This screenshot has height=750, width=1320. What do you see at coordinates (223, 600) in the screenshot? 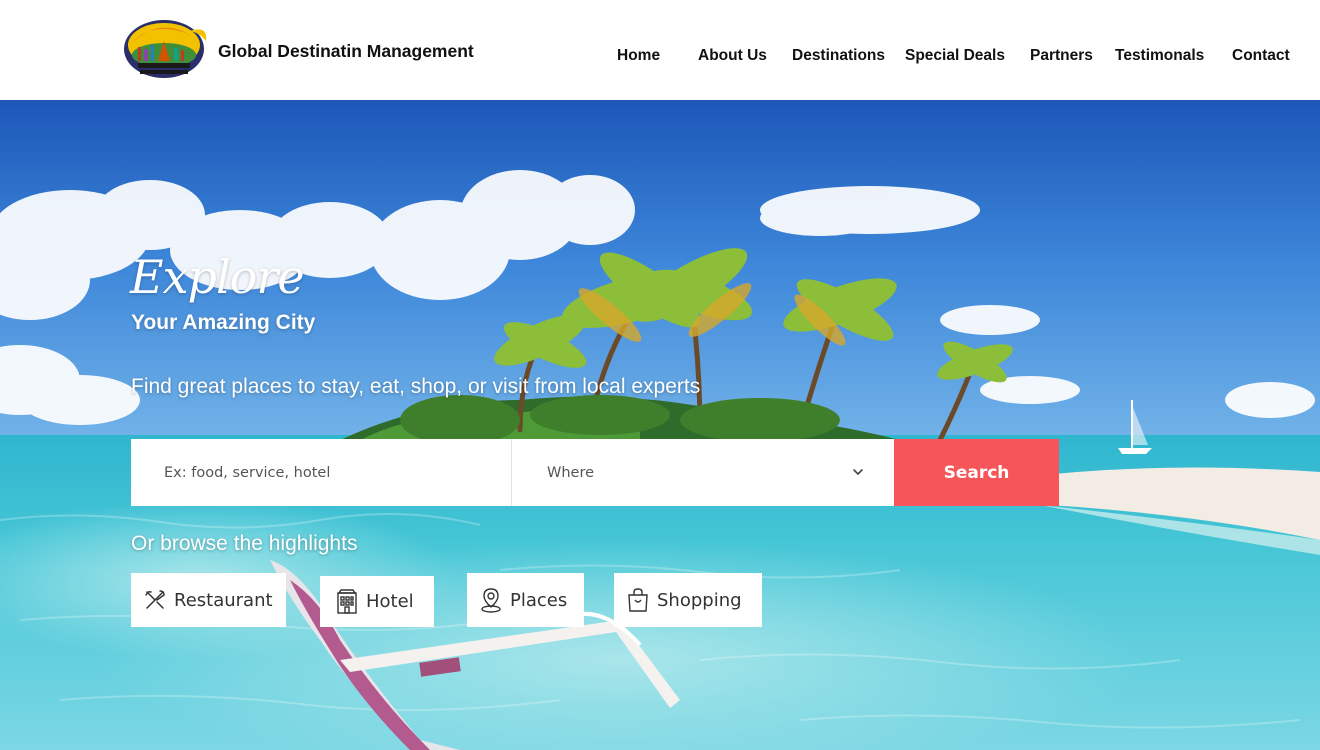
I see `category-label: Restaurant` at bounding box center [223, 600].